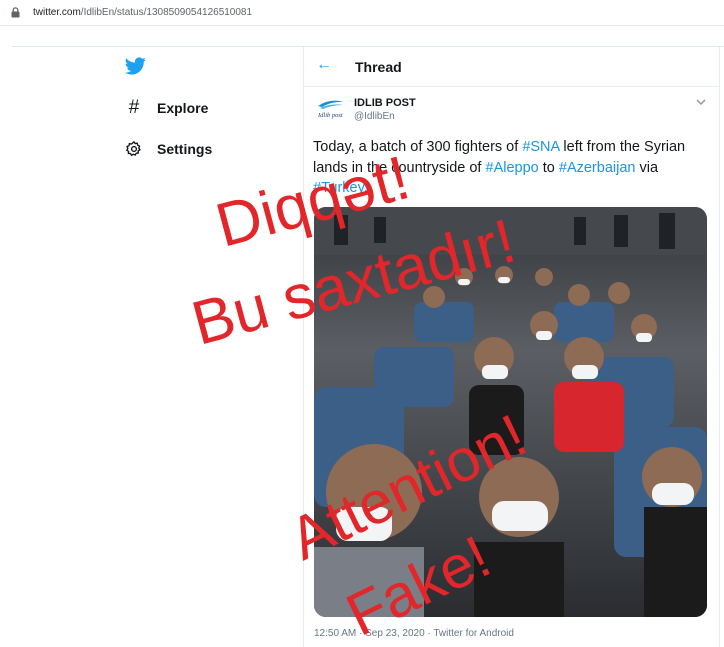 The height and width of the screenshot is (647, 724). What do you see at coordinates (183, 108) in the screenshot?
I see `sidebar-item-label: Explore` at bounding box center [183, 108].